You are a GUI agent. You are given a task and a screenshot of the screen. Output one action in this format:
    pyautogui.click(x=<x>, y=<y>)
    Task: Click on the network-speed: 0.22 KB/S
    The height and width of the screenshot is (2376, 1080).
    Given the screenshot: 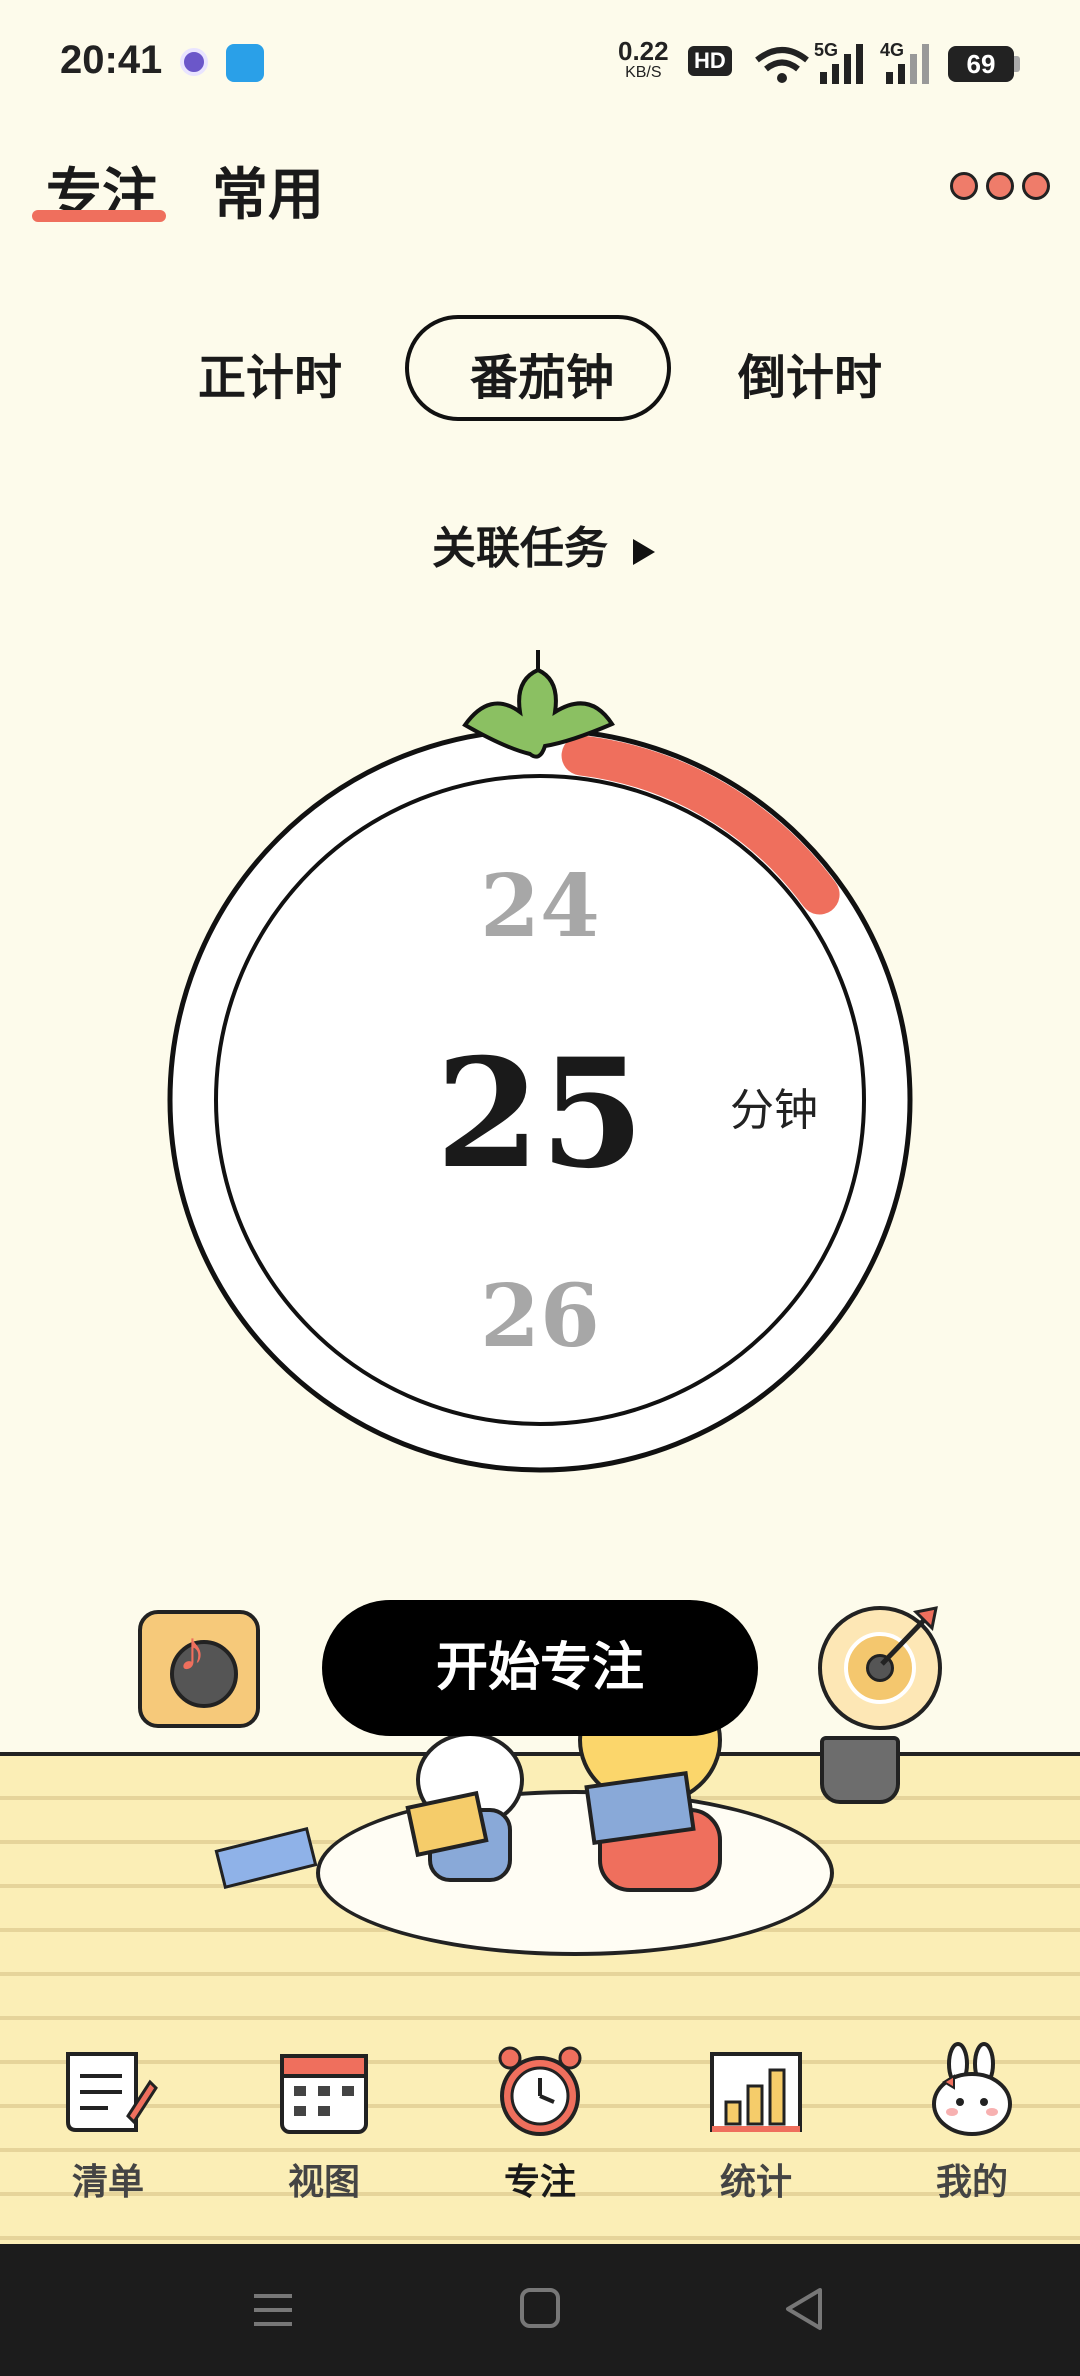 What is the action you would take?
    pyautogui.click(x=643, y=61)
    